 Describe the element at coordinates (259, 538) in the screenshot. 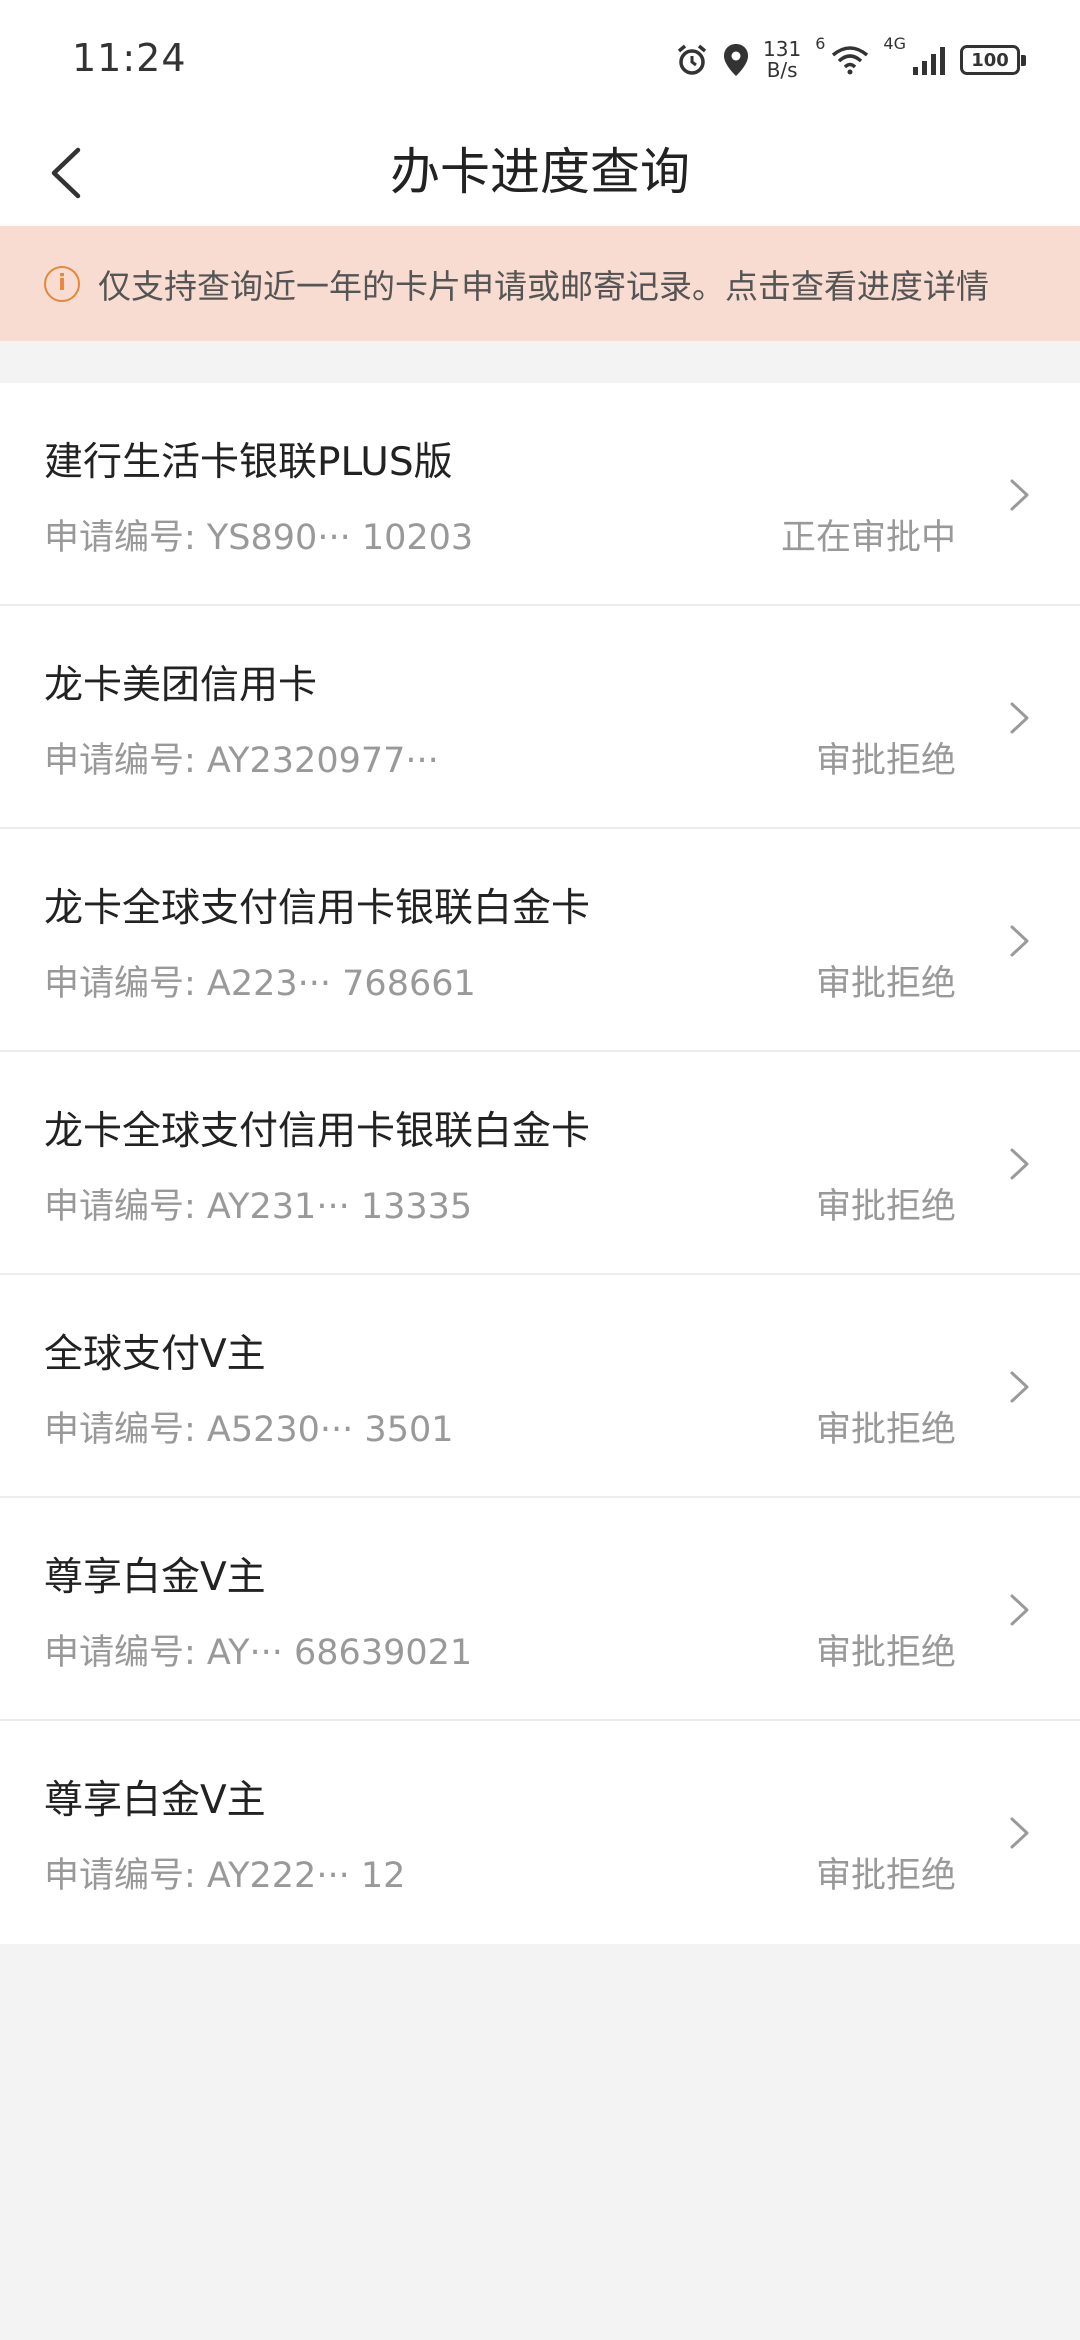

I see `application-number: 申请编号: YS890··· 10203` at that location.